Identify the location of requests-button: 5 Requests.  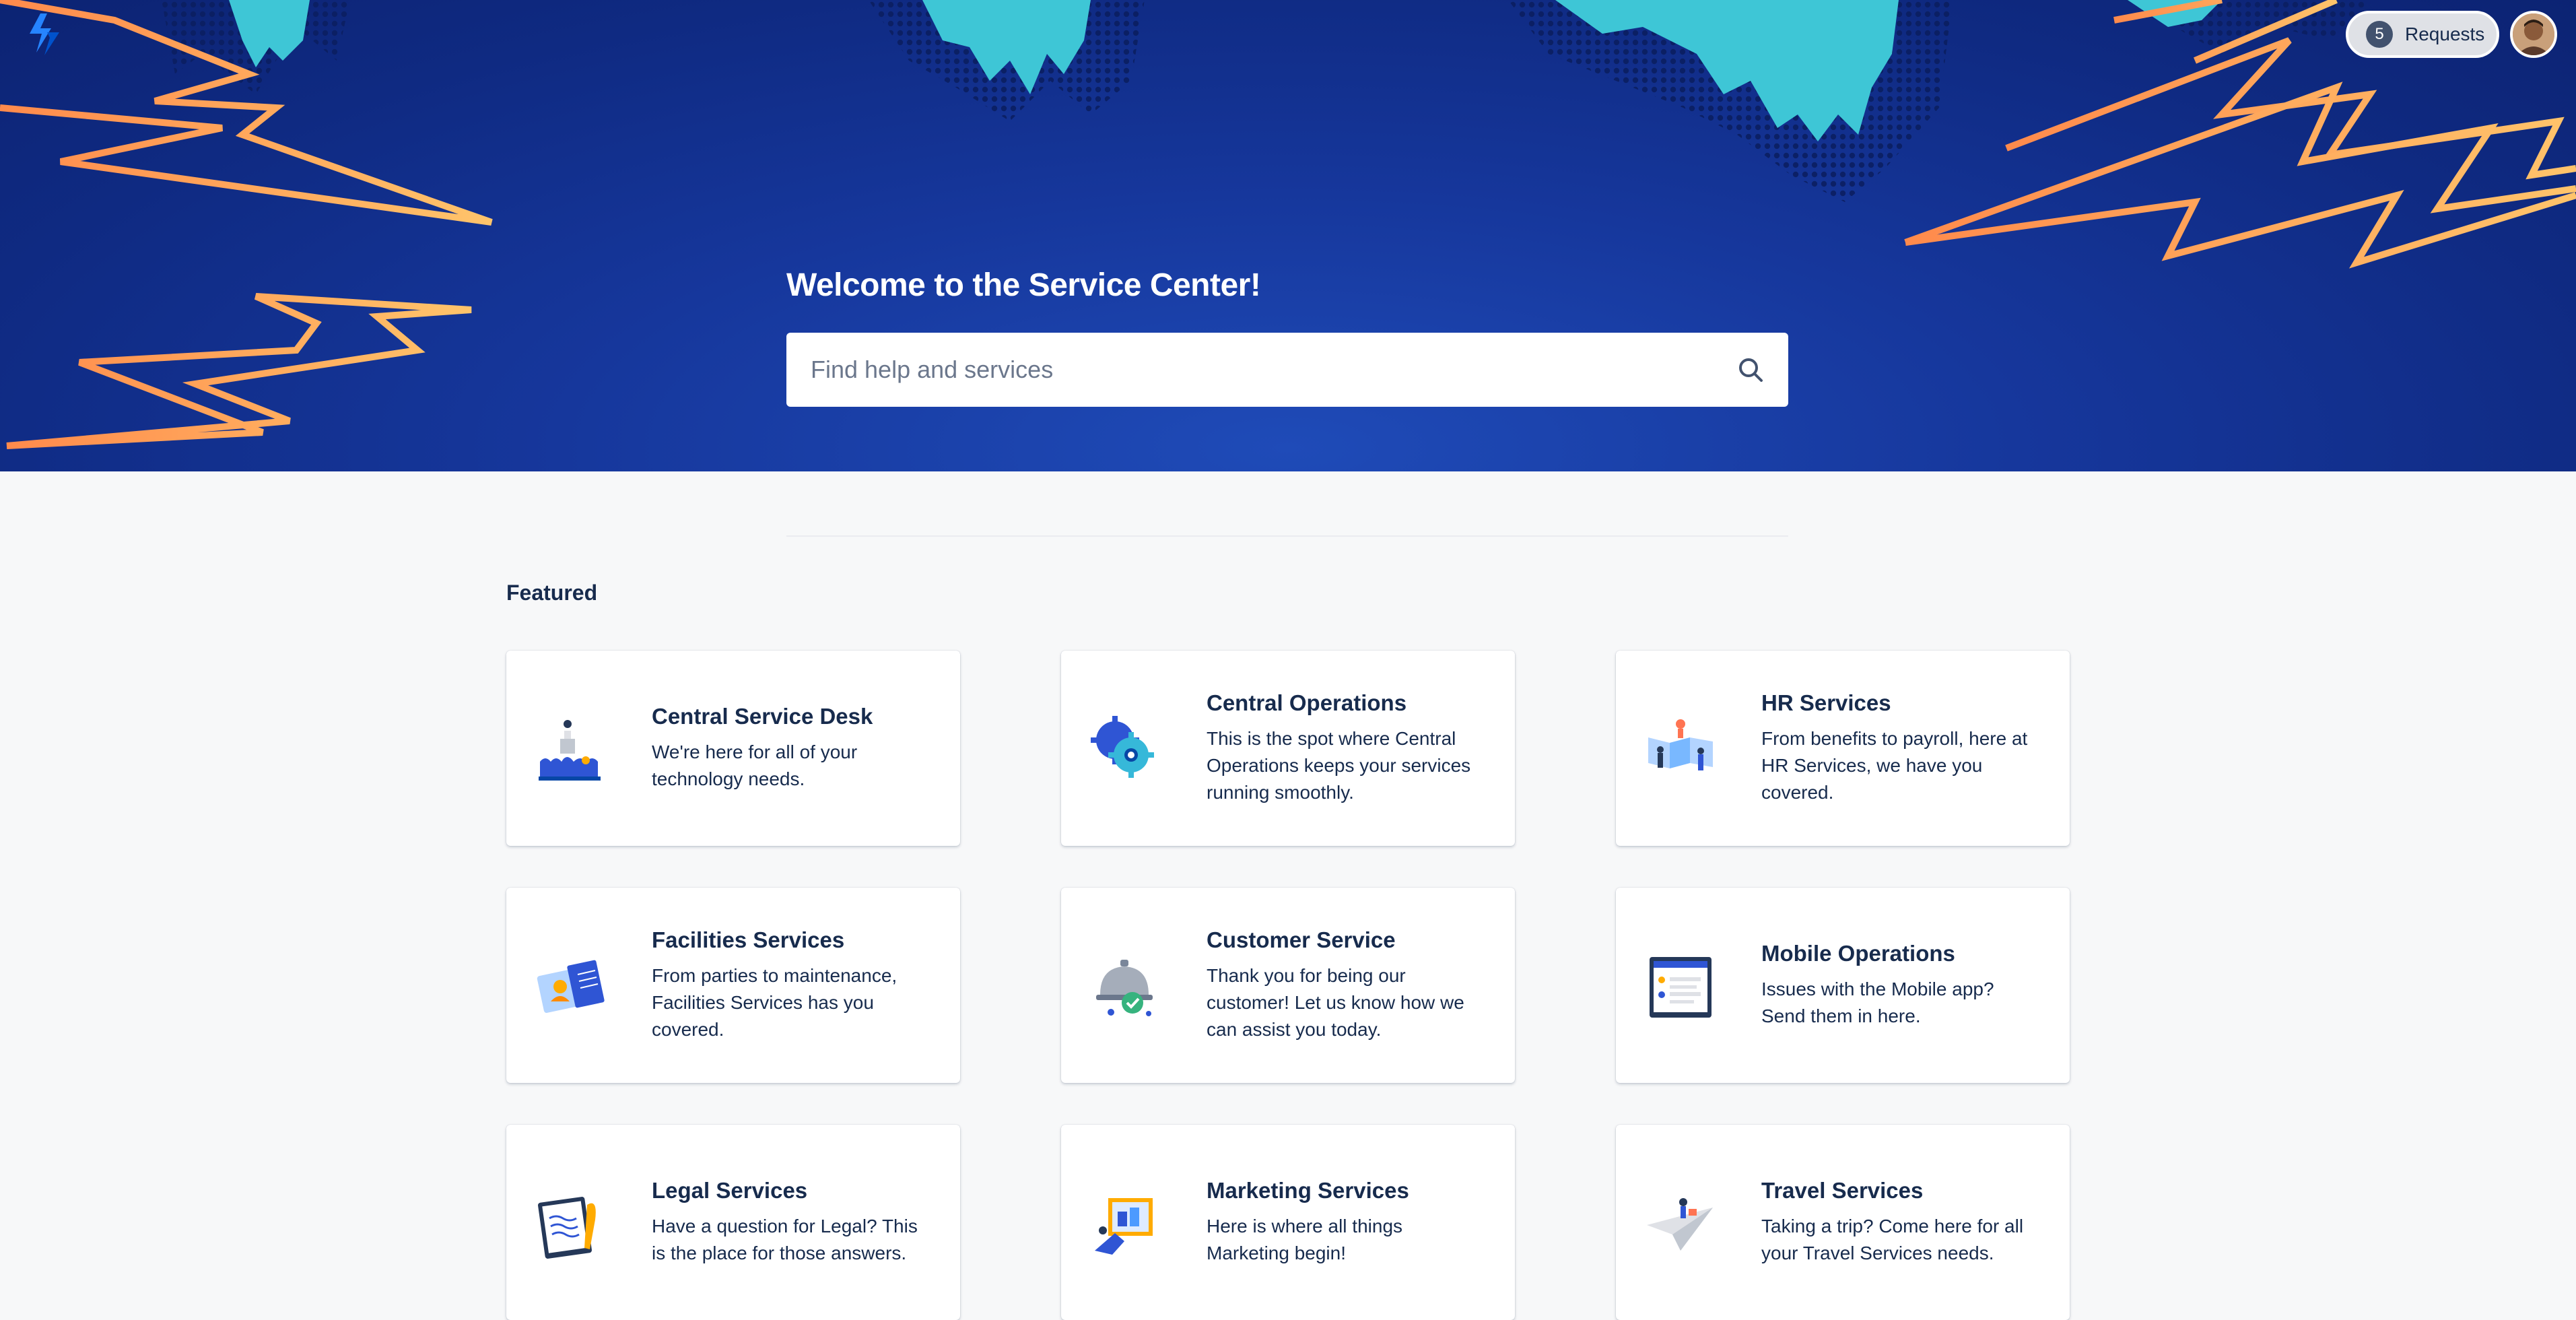
(2422, 34).